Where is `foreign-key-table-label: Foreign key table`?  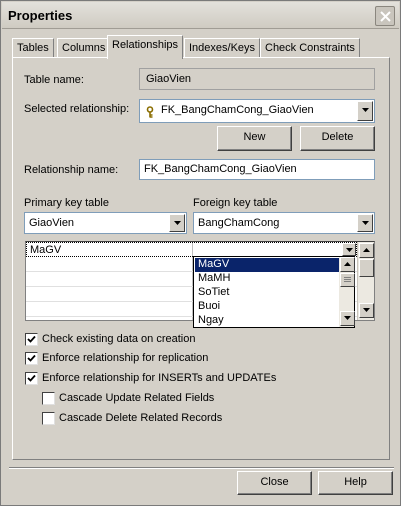
foreign-key-table-label: Foreign key table is located at coordinates (235, 203).